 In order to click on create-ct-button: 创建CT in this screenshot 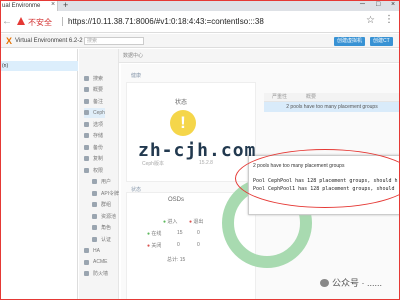, I will do `click(381, 41)`.